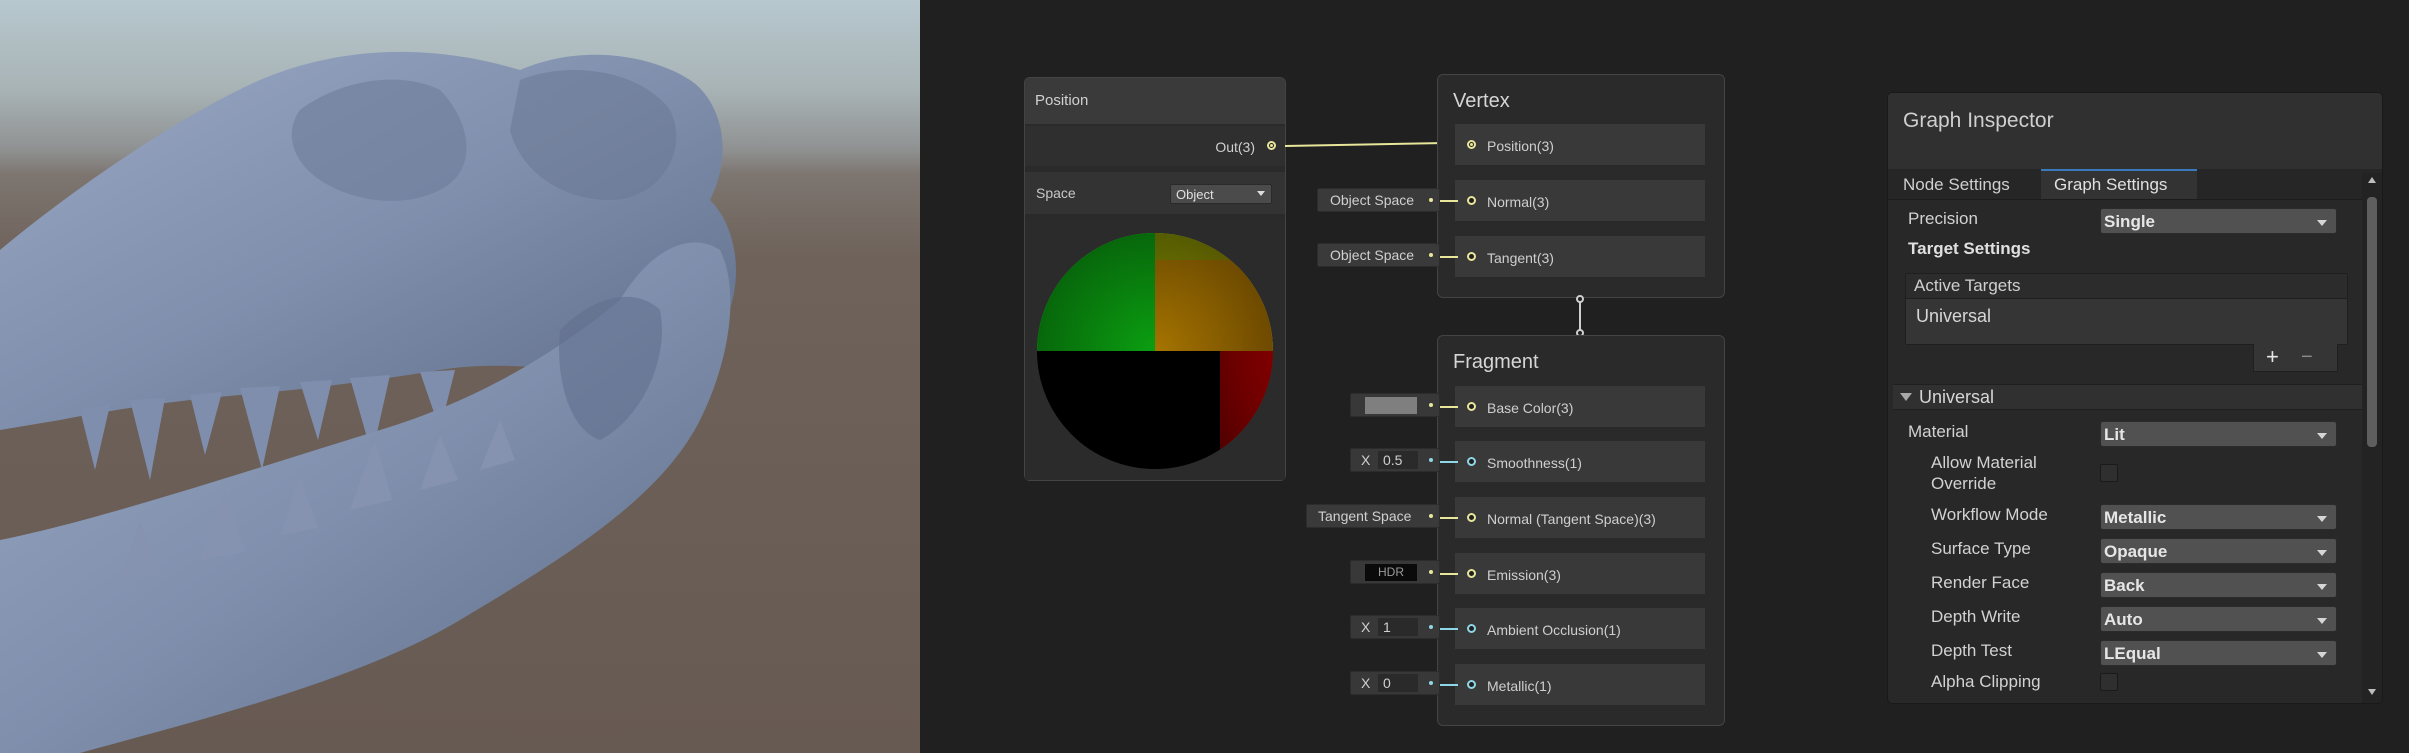  I want to click on scroll-down-icon, so click(2372, 692).